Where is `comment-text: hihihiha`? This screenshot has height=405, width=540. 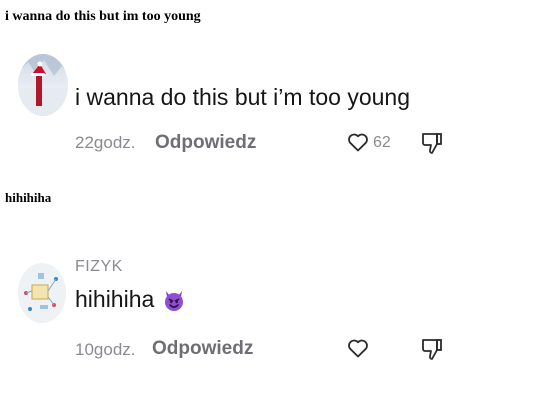
comment-text: hihihiha is located at coordinates (115, 299).